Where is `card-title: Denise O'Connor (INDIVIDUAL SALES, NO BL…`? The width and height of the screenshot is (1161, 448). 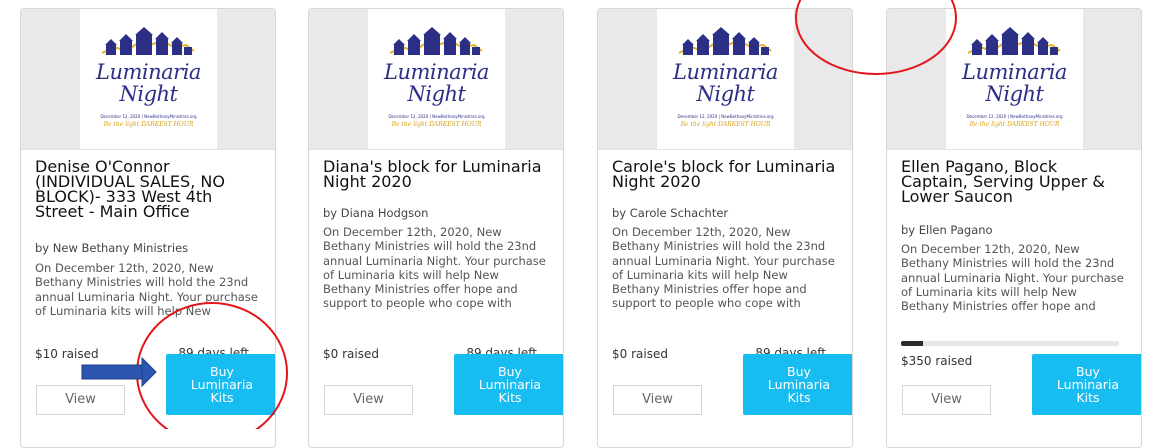 card-title: Denise O'Connor (INDIVIDUAL SALES, NO BL… is located at coordinates (149, 189).